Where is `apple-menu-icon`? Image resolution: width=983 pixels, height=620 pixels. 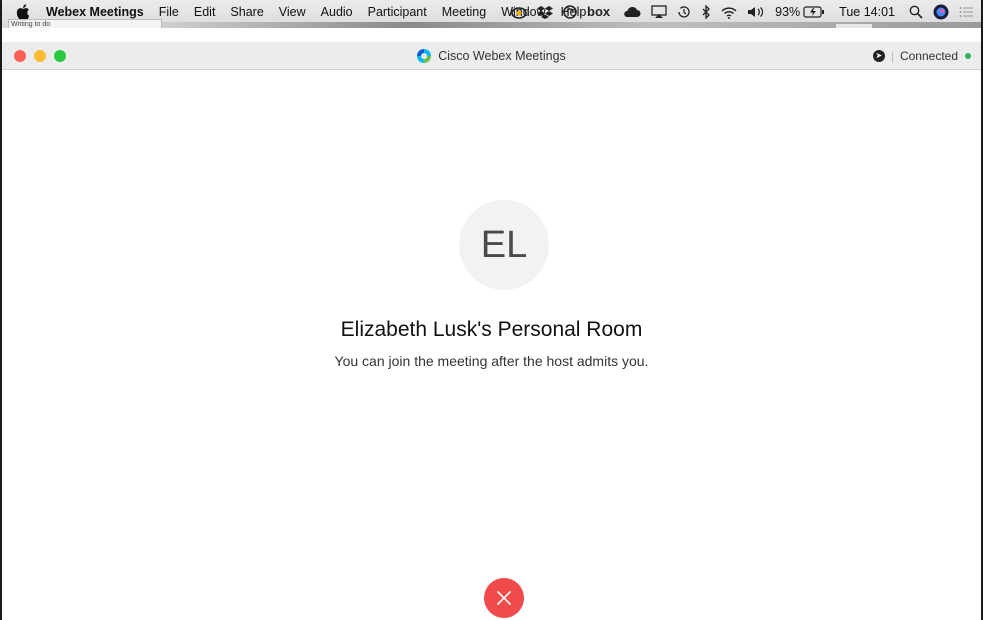
apple-menu-icon is located at coordinates (23, 12).